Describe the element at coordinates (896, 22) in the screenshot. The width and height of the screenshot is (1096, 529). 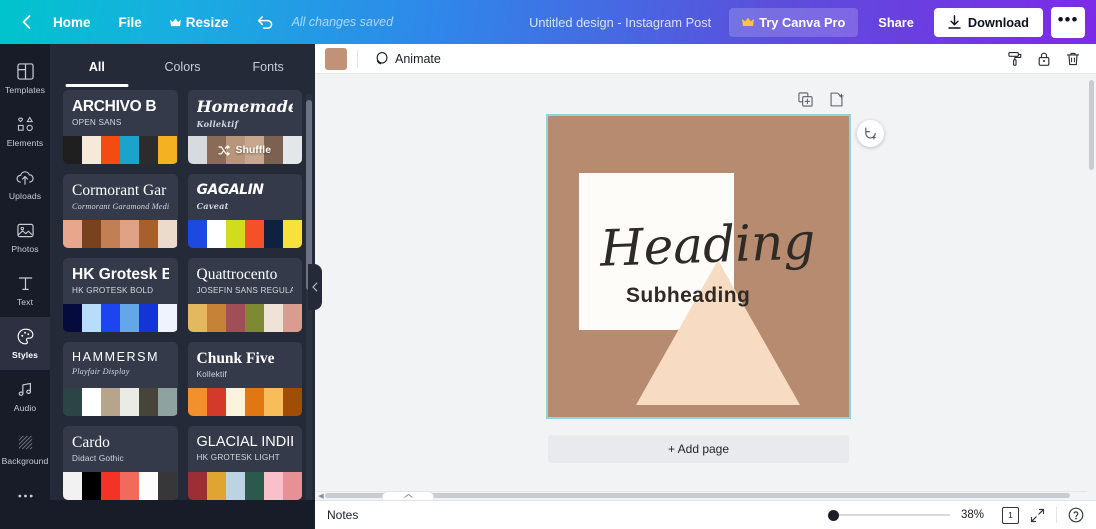
I see `share-button: Share` at that location.